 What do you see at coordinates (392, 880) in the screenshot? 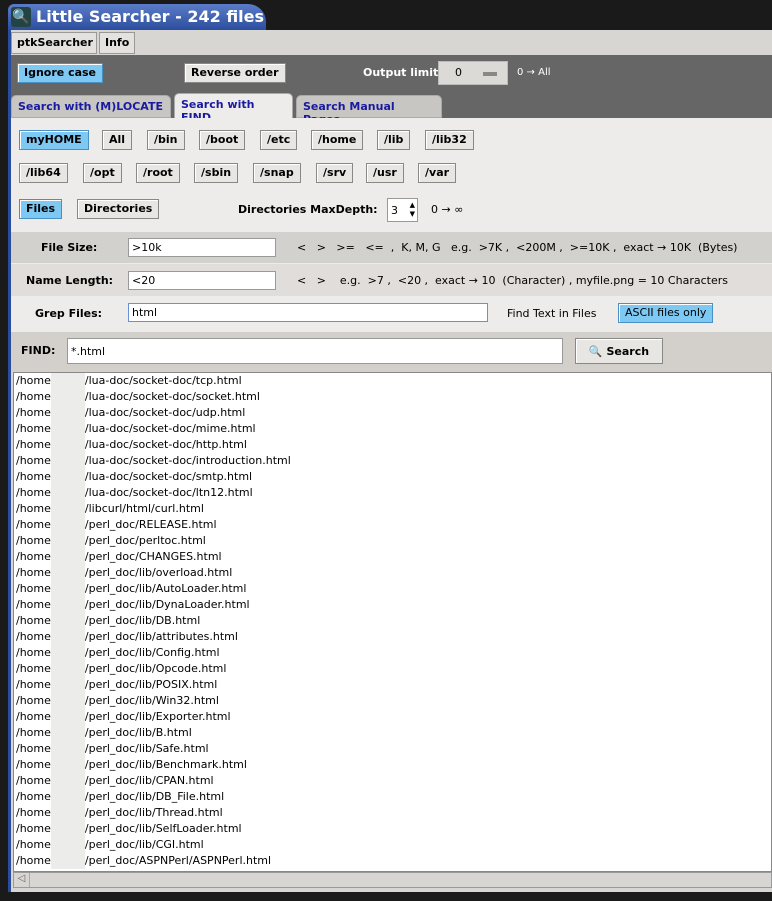
I see `horizontal-scrollbar: ◁` at bounding box center [392, 880].